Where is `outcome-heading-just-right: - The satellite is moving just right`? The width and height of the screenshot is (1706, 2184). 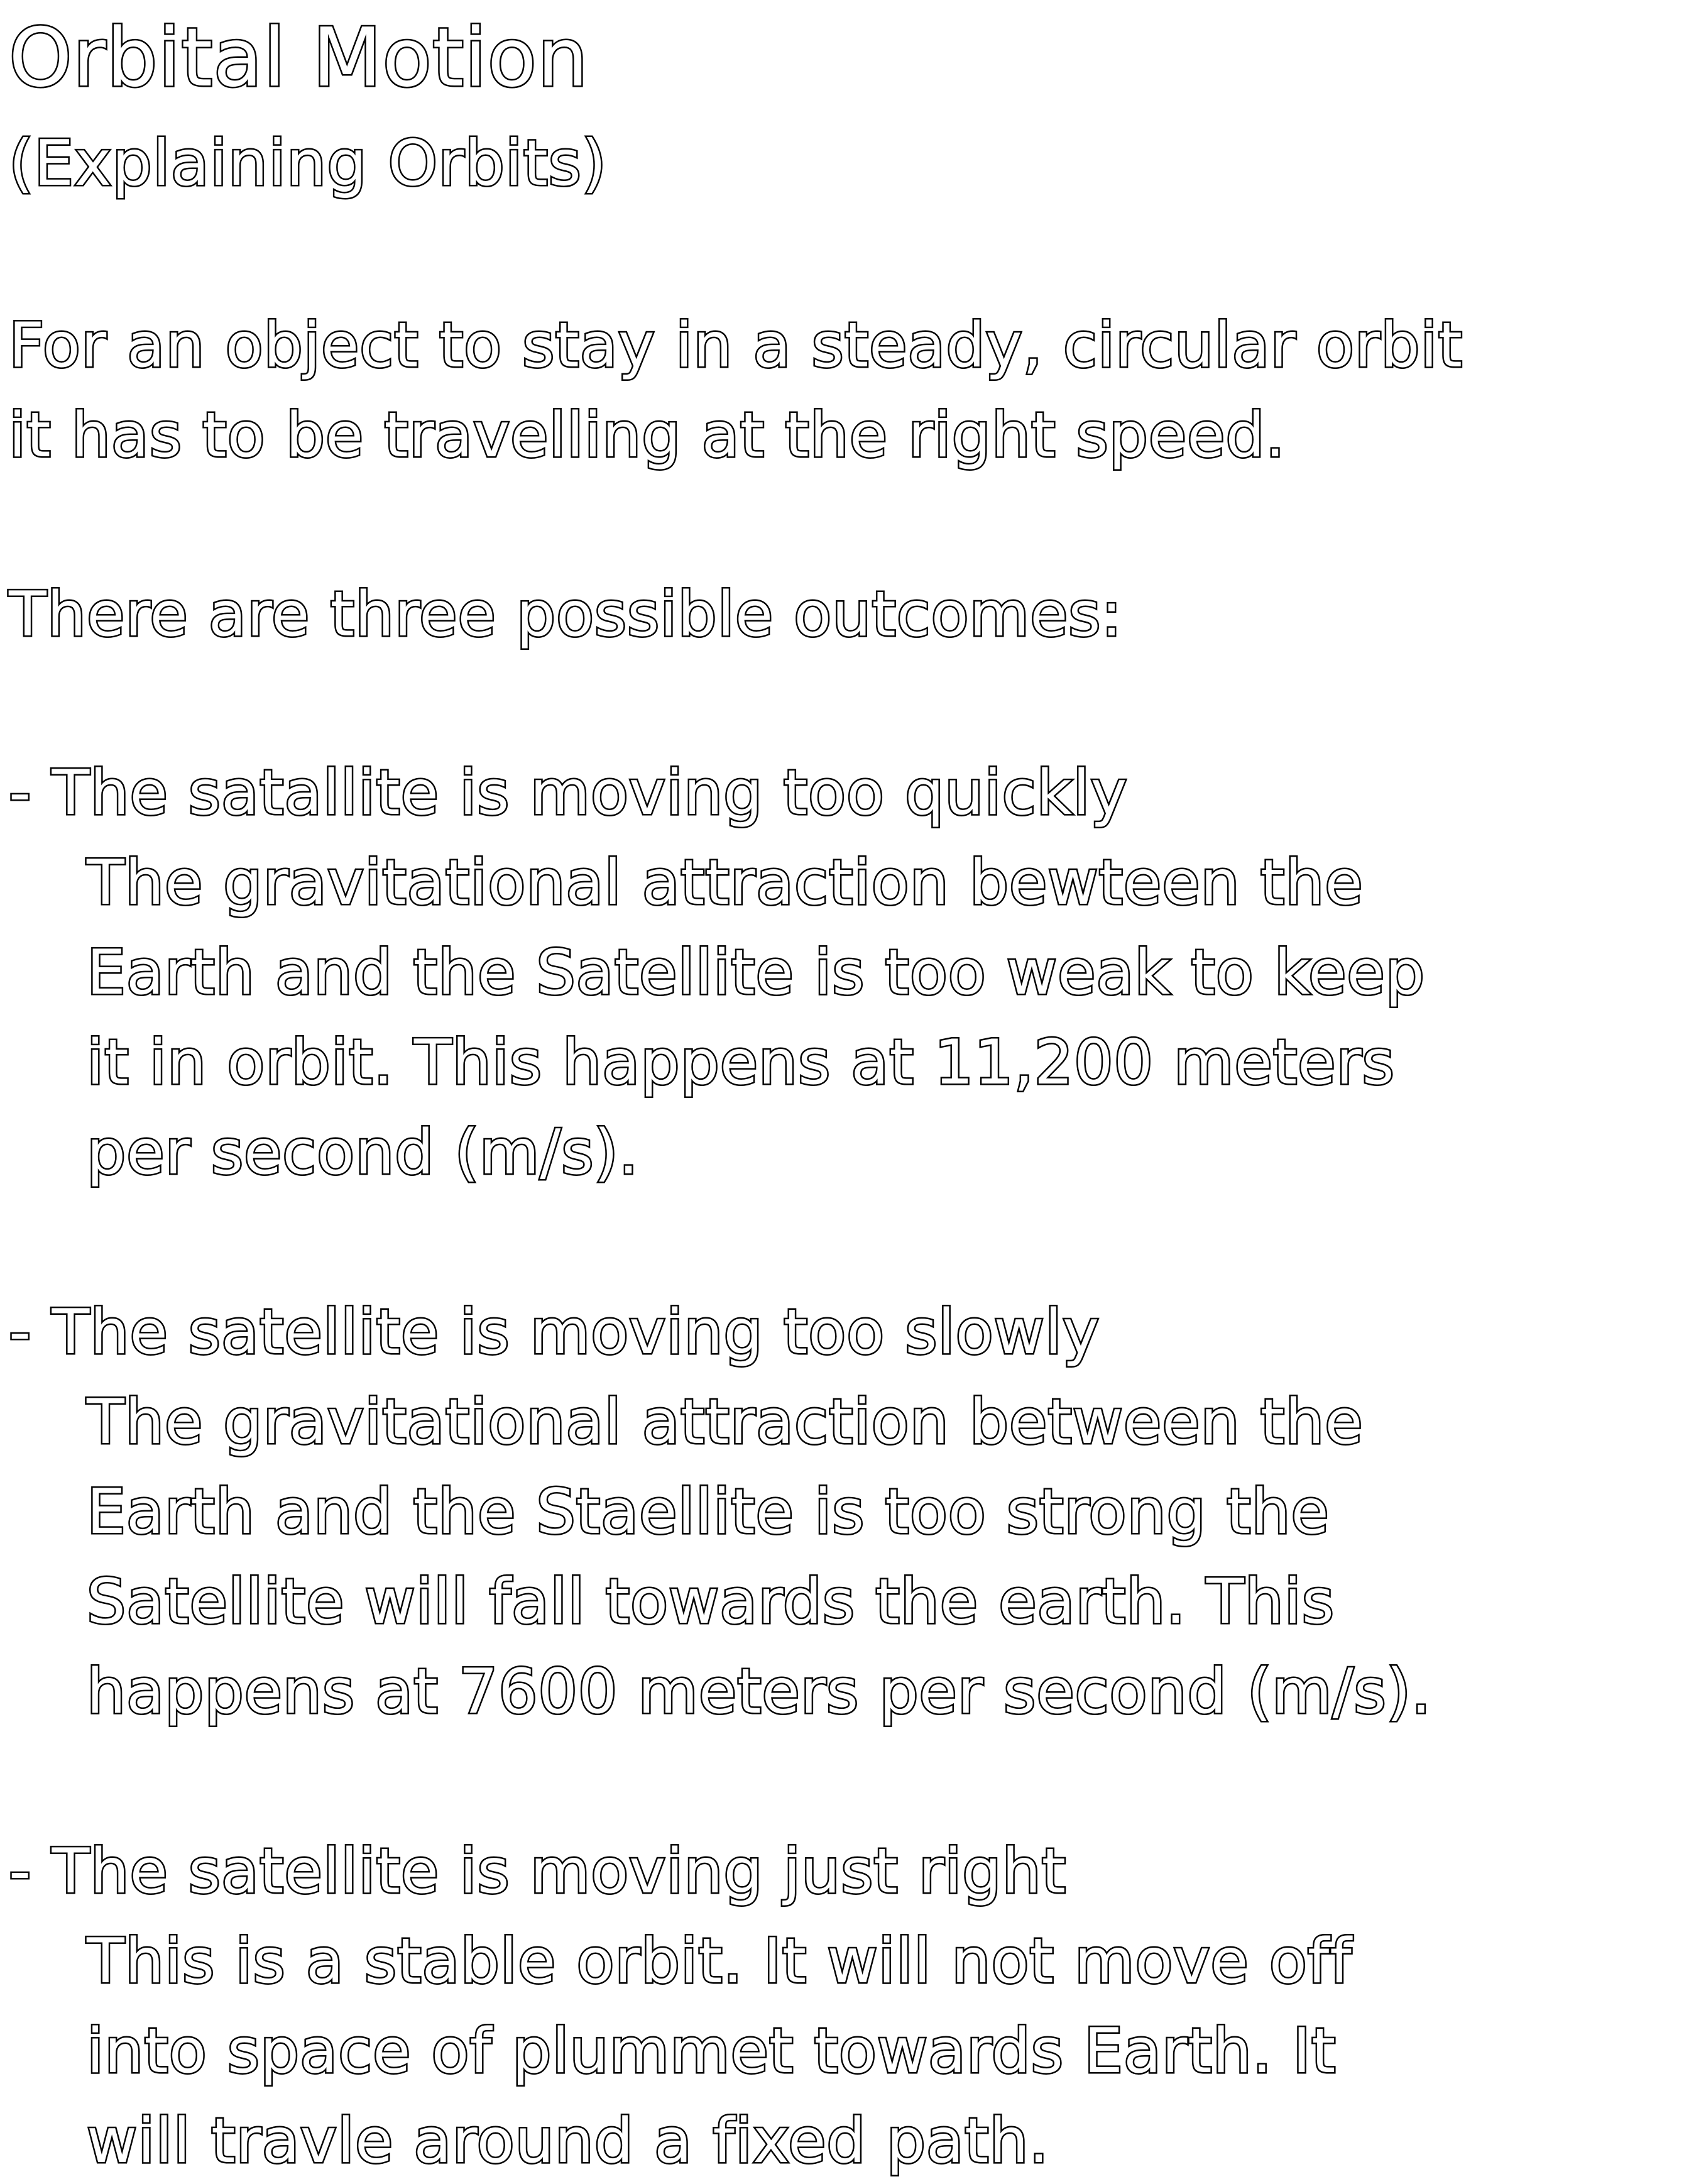 outcome-heading-just-right: - The satellite is moving just right is located at coordinates (537, 1872).